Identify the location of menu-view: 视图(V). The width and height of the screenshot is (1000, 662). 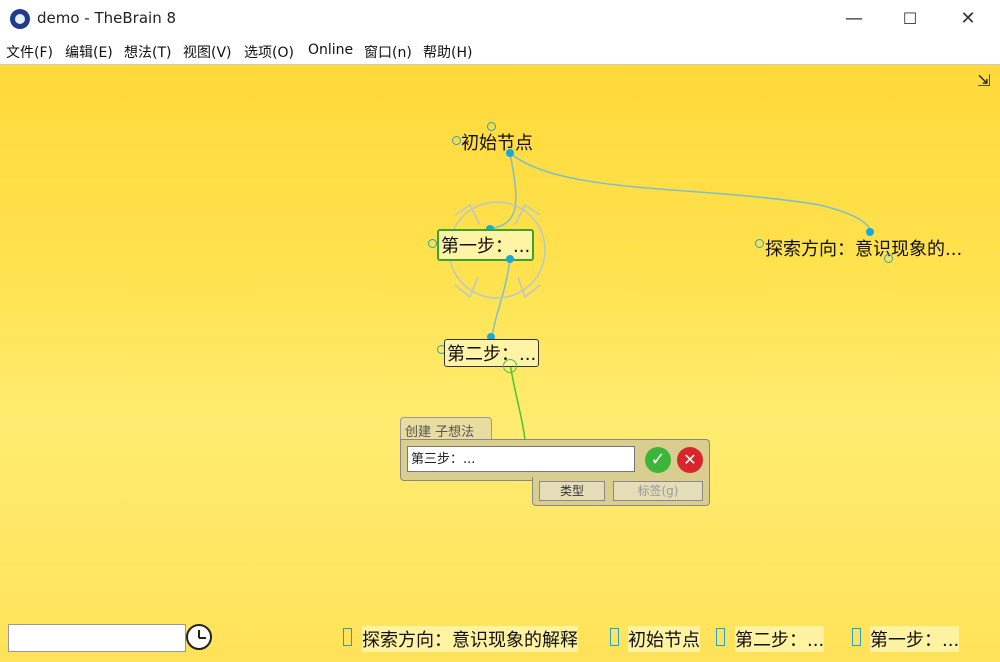
(207, 52).